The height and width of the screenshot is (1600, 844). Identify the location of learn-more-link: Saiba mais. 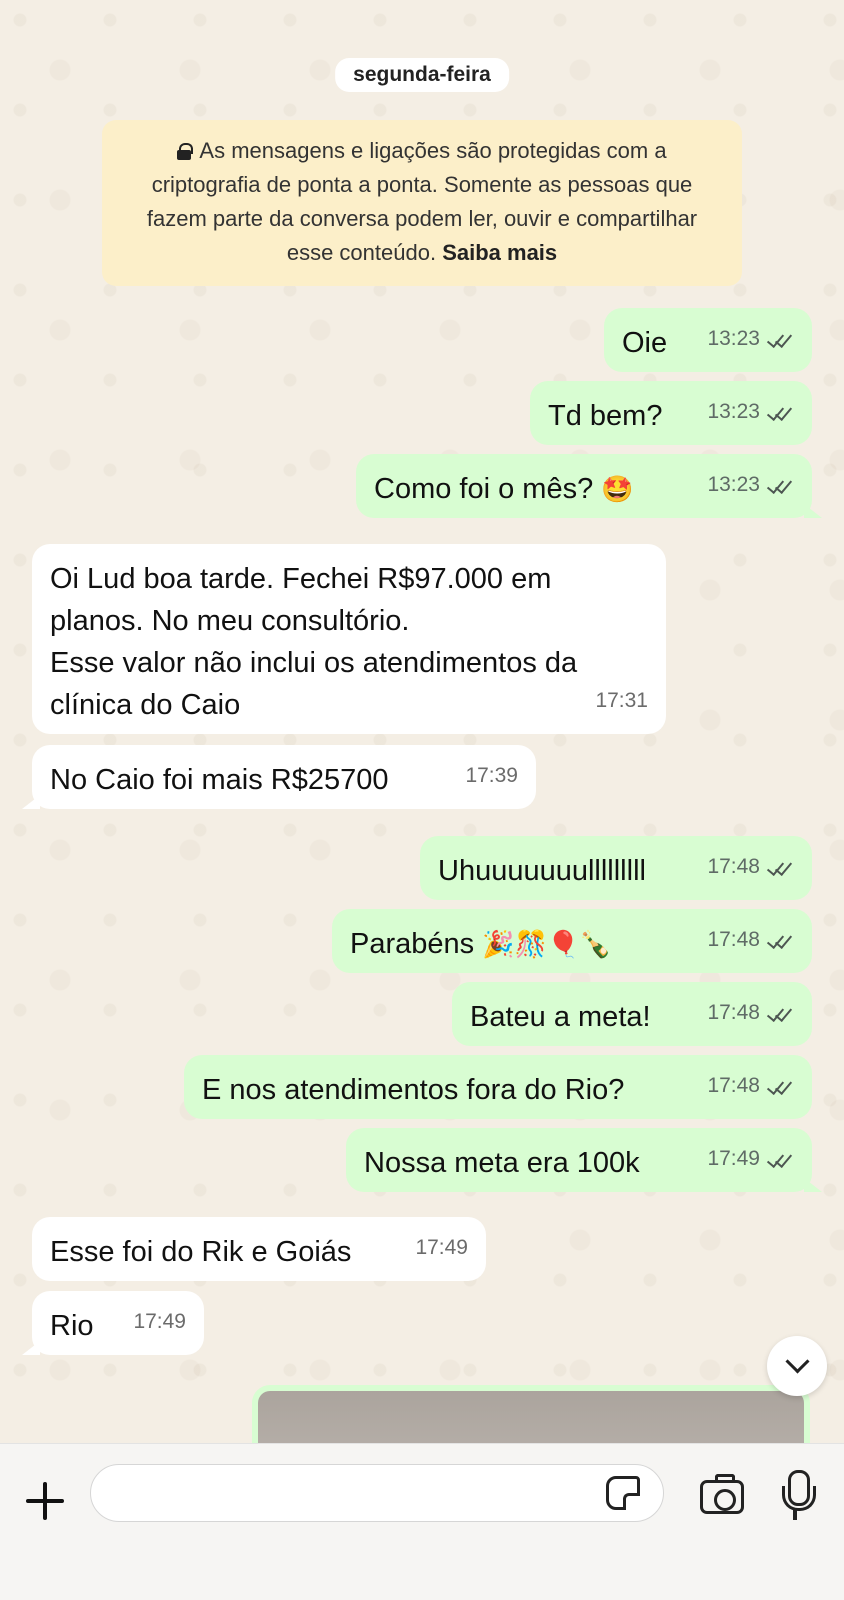
(499, 252).